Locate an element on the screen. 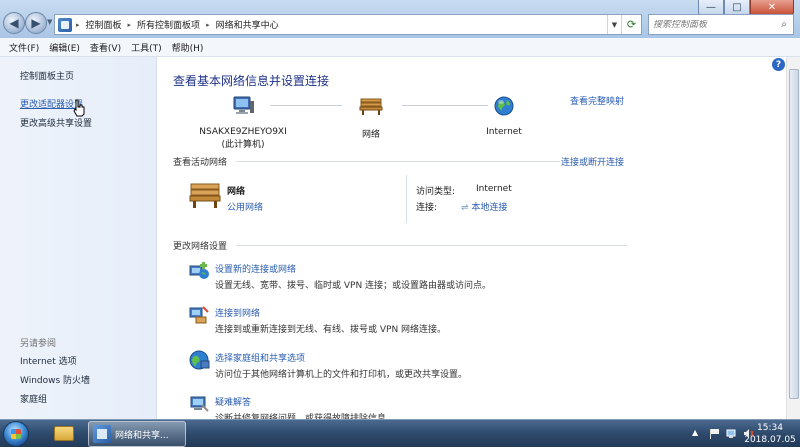 The image size is (800, 447). forward-button: ▶ is located at coordinates (36, 23).